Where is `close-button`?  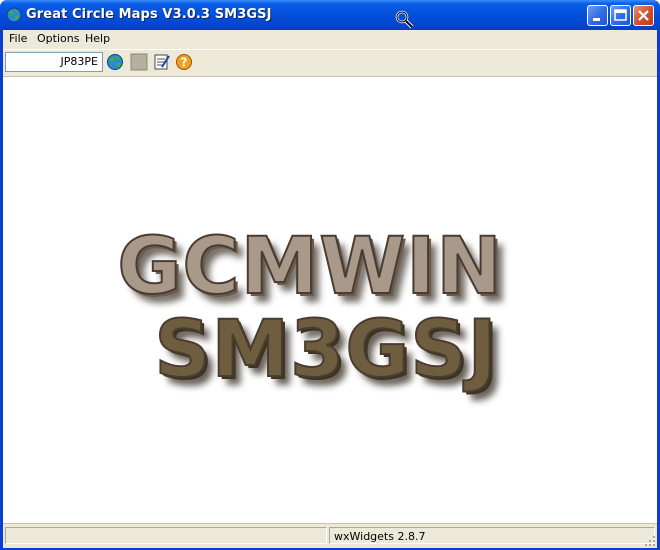 close-button is located at coordinates (643, 15).